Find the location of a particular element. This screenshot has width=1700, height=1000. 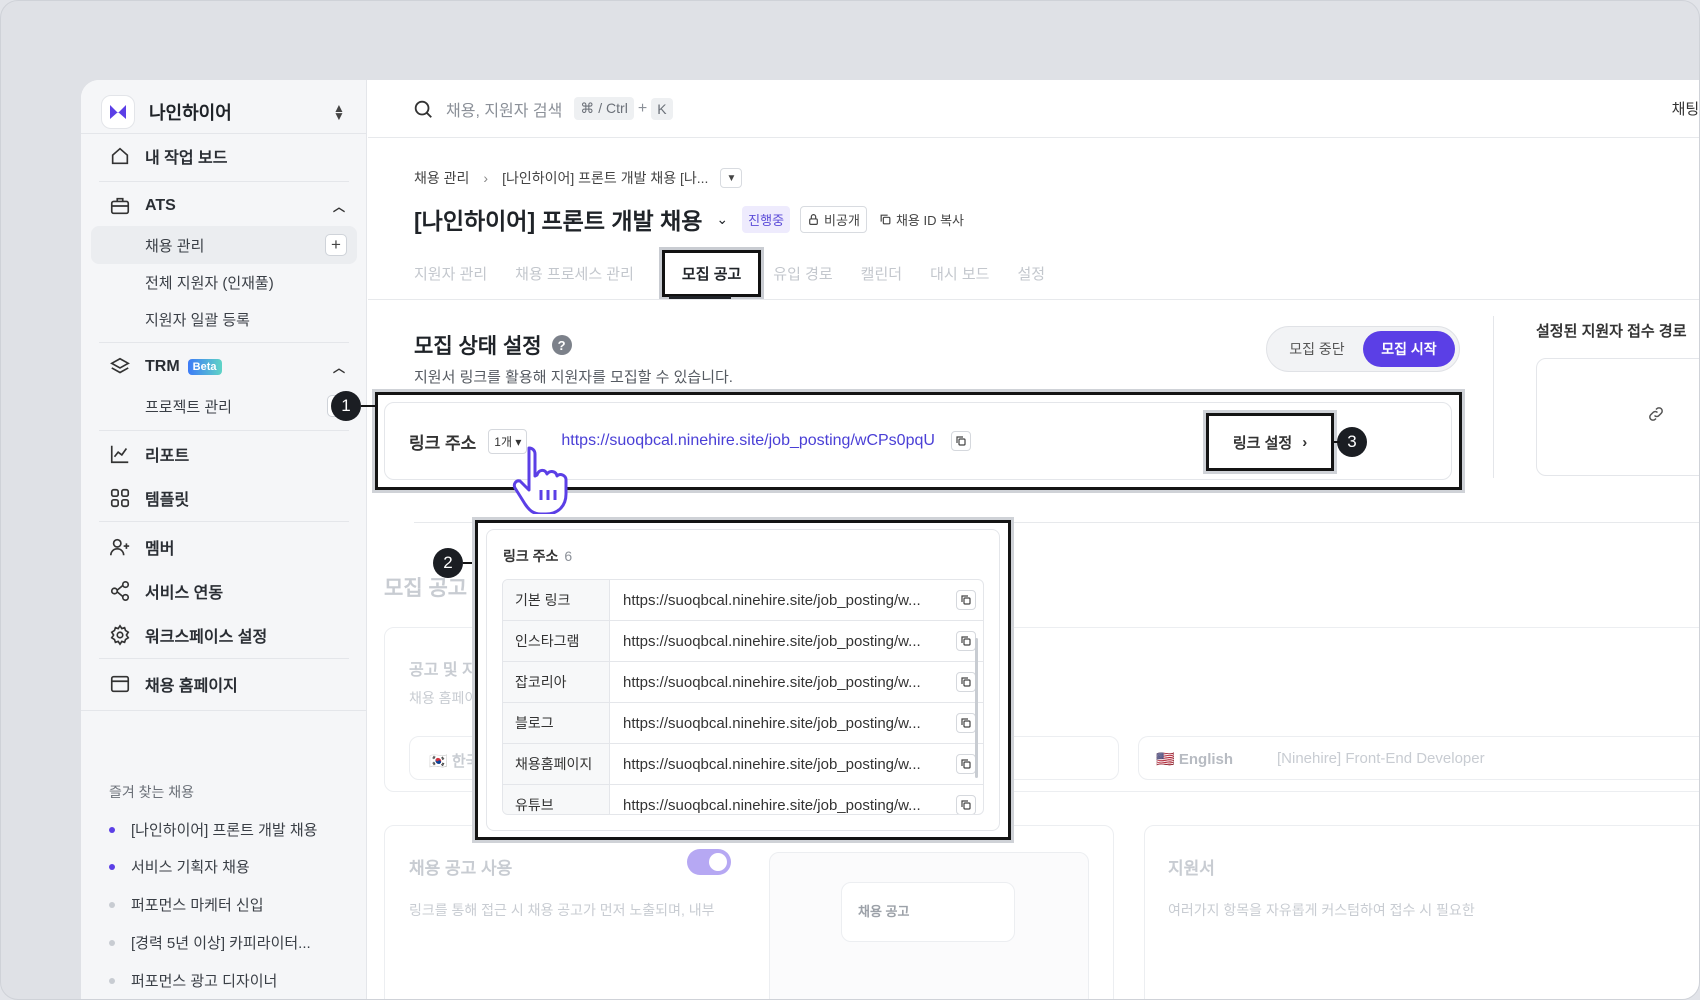

sidebar-item-label: 리포트 is located at coordinates (167, 456).